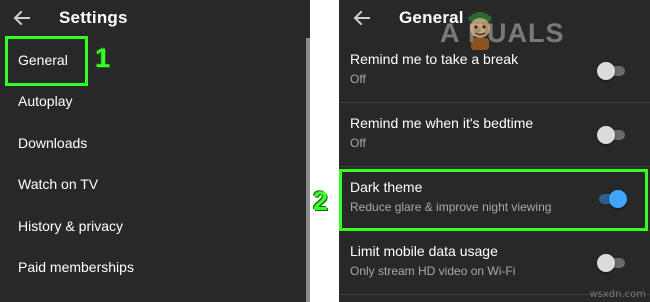 The height and width of the screenshot is (302, 650). Describe the element at coordinates (433, 271) in the screenshot. I see `setting-subtitle: Only stream HD video on Wi-Fi` at that location.